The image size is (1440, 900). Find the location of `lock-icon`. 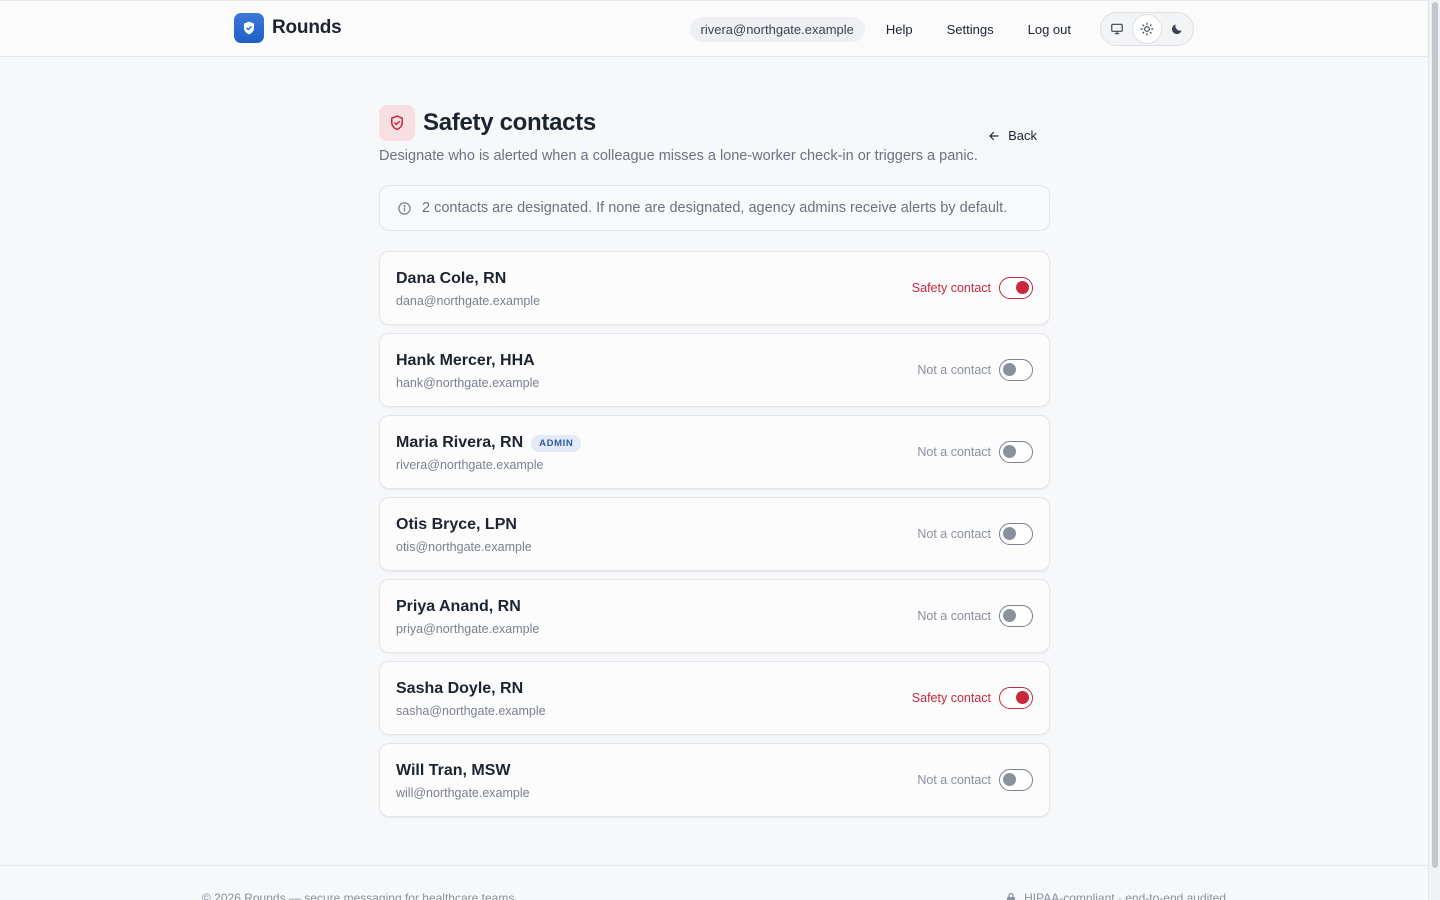

lock-icon is located at coordinates (1011, 896).